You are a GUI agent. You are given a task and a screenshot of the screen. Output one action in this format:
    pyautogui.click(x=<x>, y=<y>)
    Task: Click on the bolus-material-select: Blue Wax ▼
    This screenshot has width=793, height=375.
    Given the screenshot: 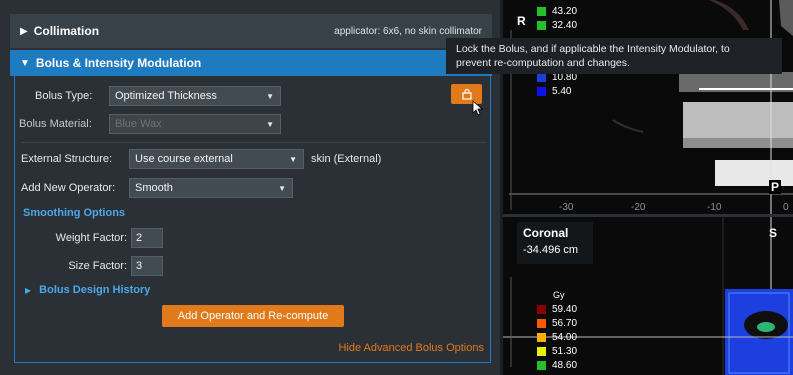 What is the action you would take?
    pyautogui.click(x=195, y=124)
    